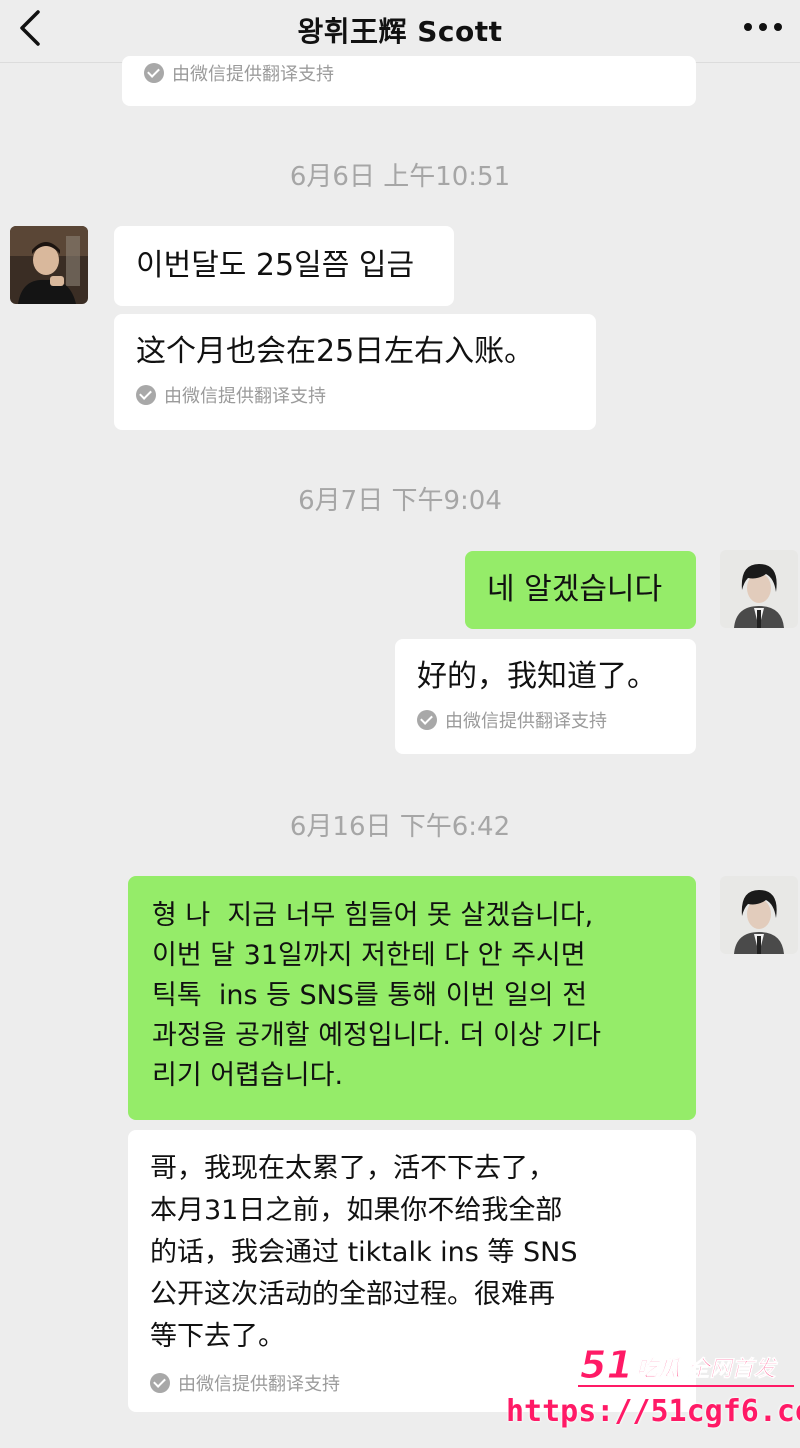 This screenshot has width=800, height=1448. I want to click on timestamp: 6月7日 下午9:04, so click(400, 501).